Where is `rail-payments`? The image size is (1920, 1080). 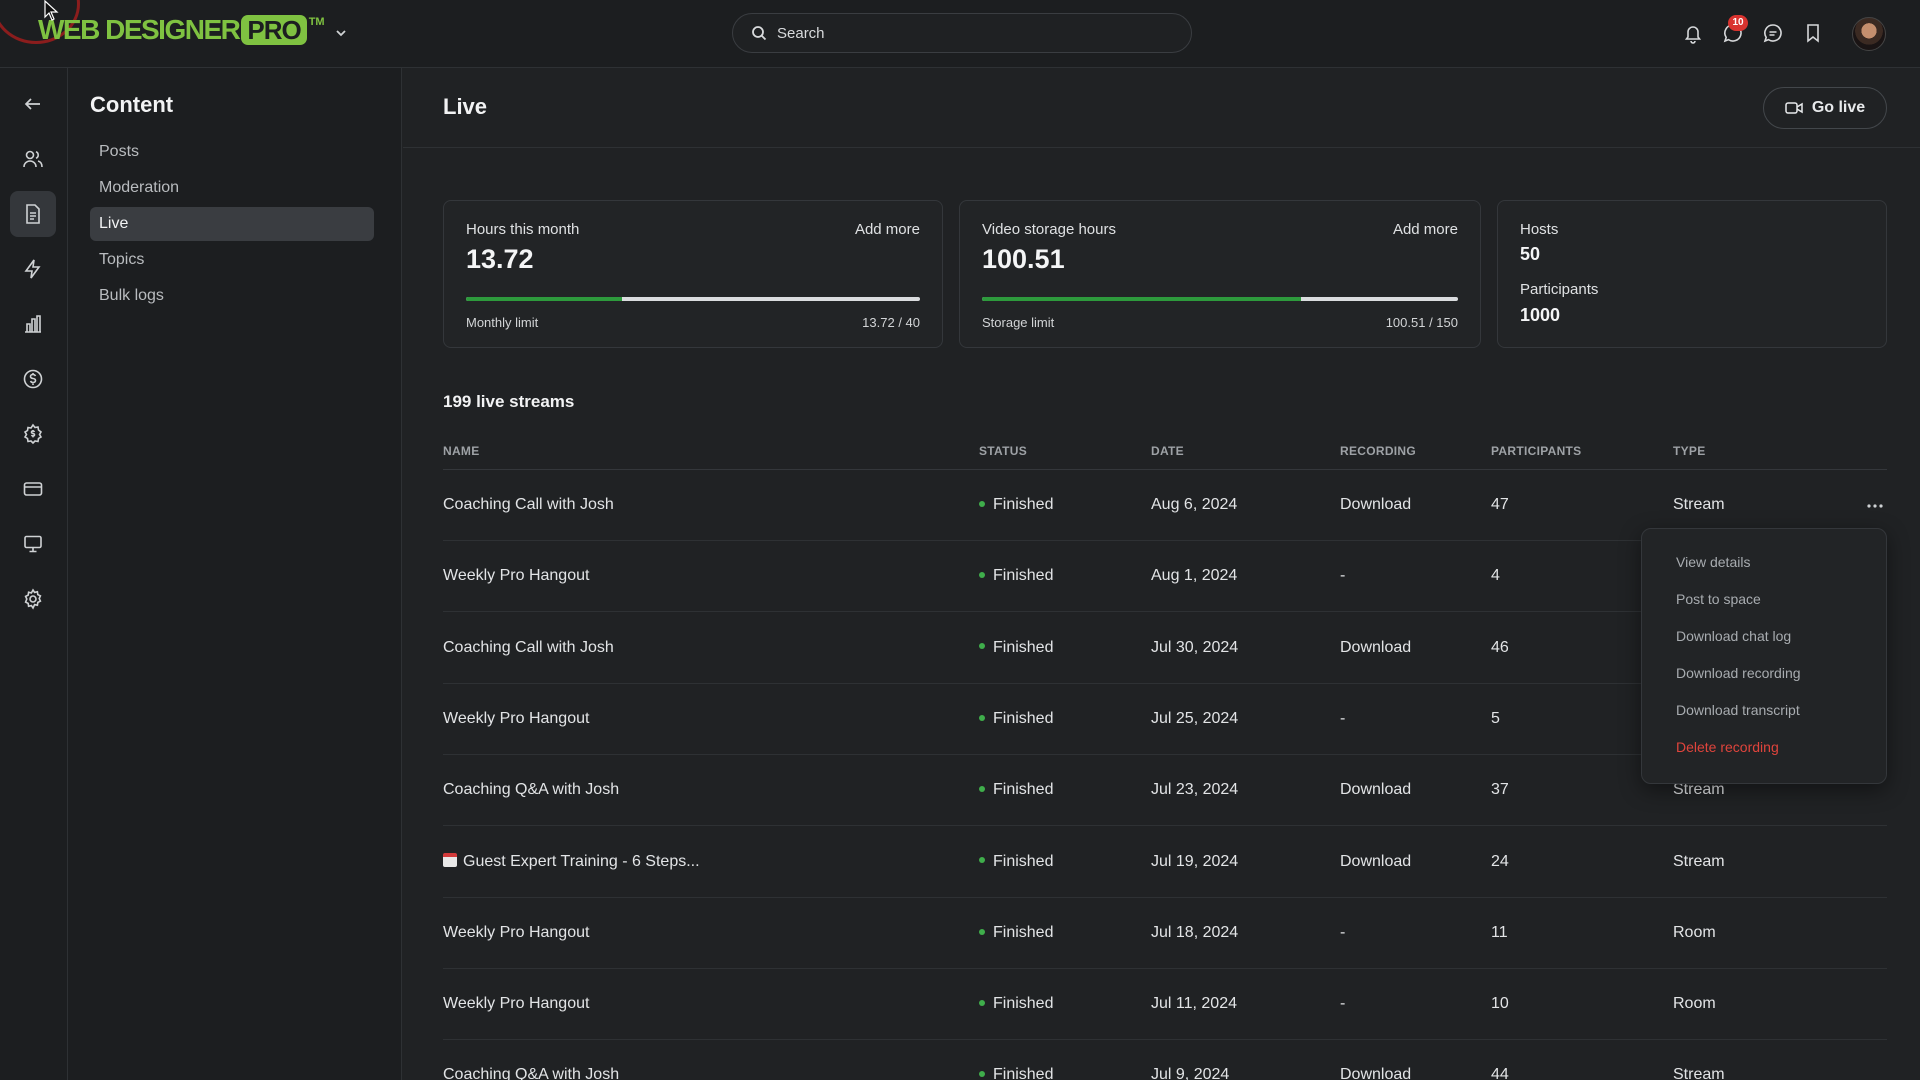 rail-payments is located at coordinates (33, 379).